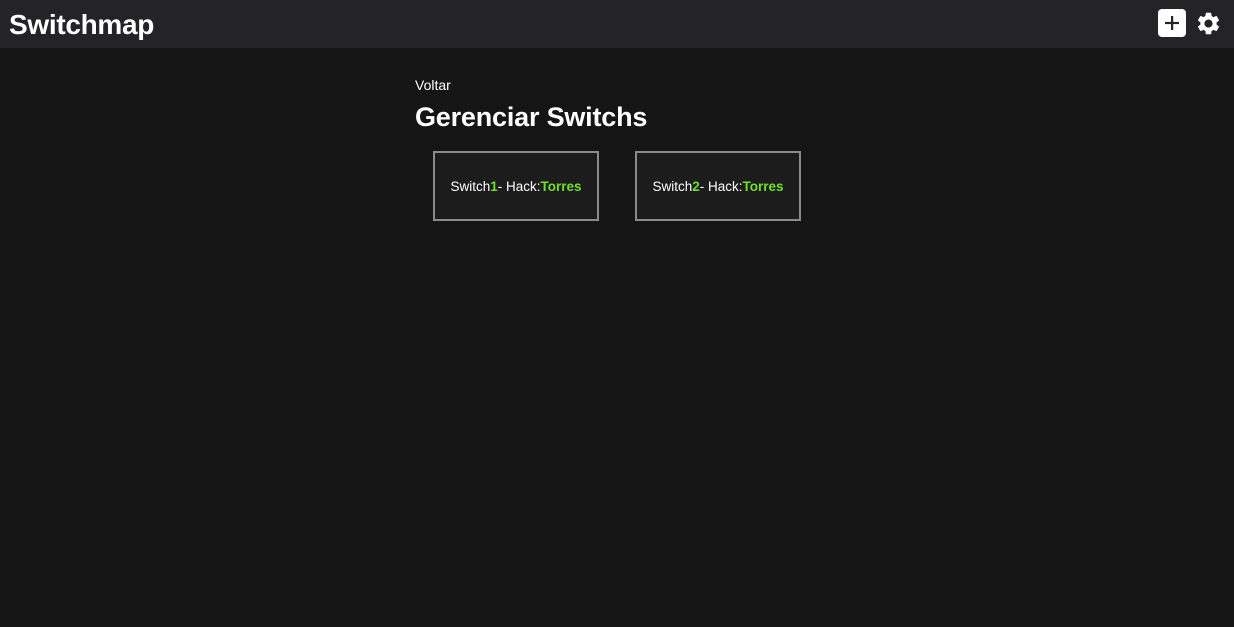 This screenshot has width=1234, height=627. I want to click on settings-button, so click(1208, 23).